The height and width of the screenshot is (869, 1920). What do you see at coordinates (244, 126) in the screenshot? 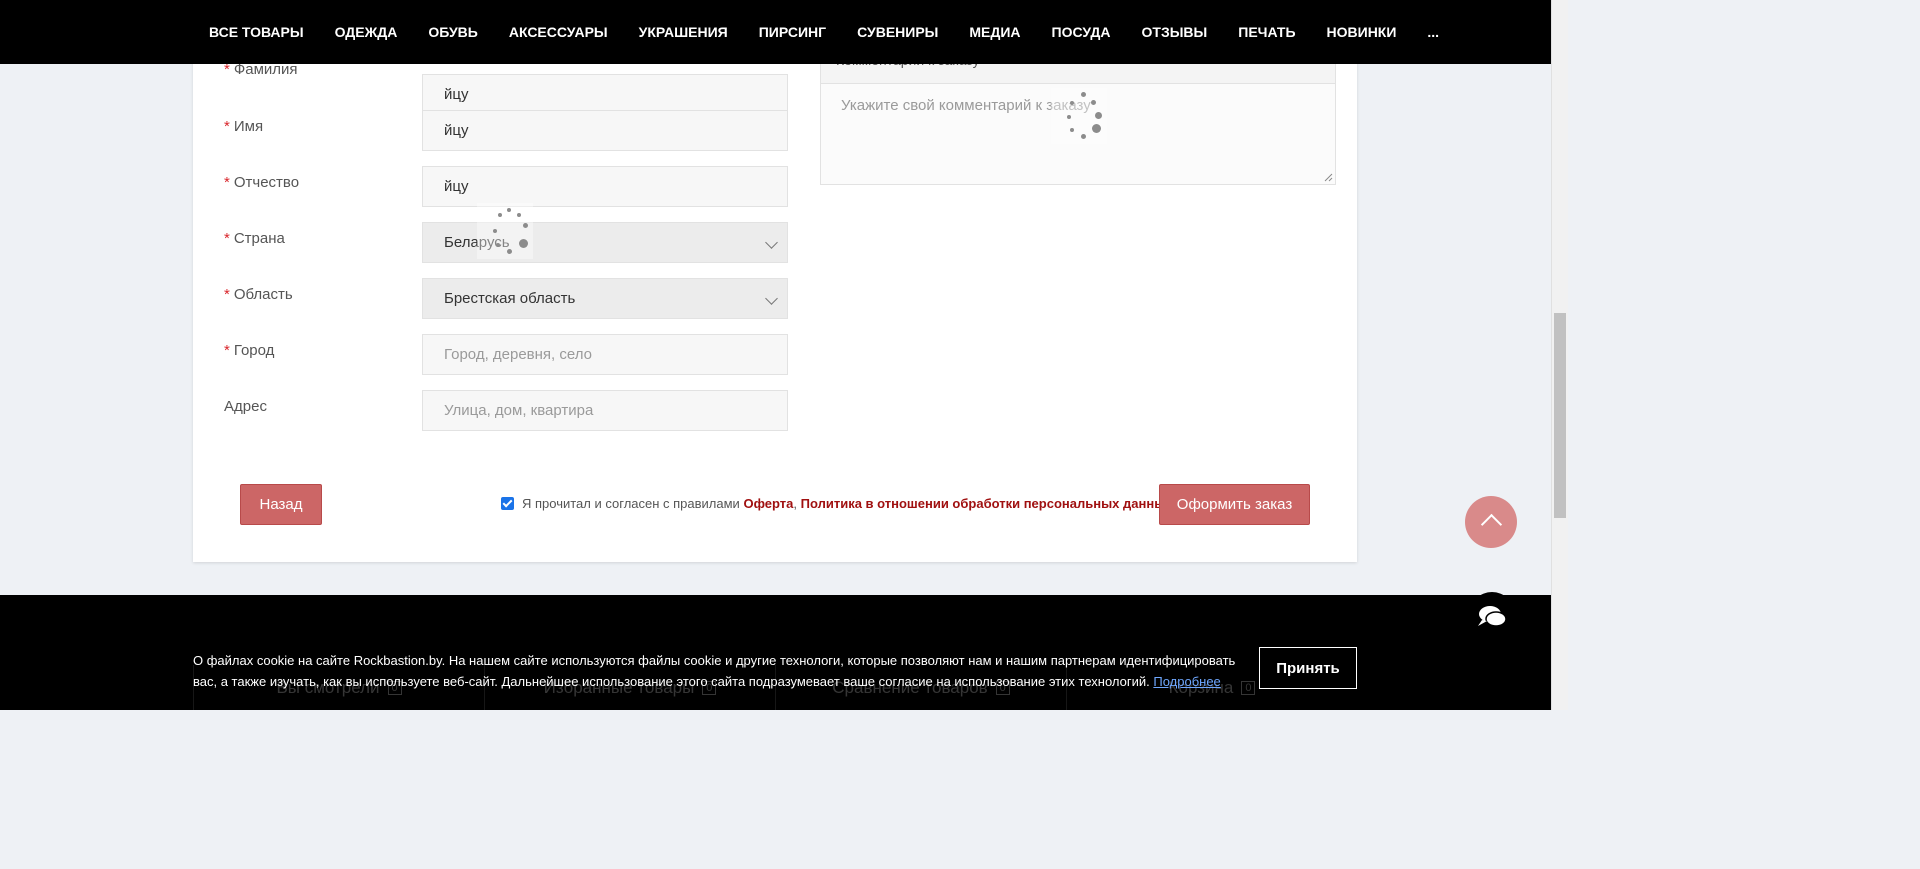
I see `name-label: * Имя` at bounding box center [244, 126].